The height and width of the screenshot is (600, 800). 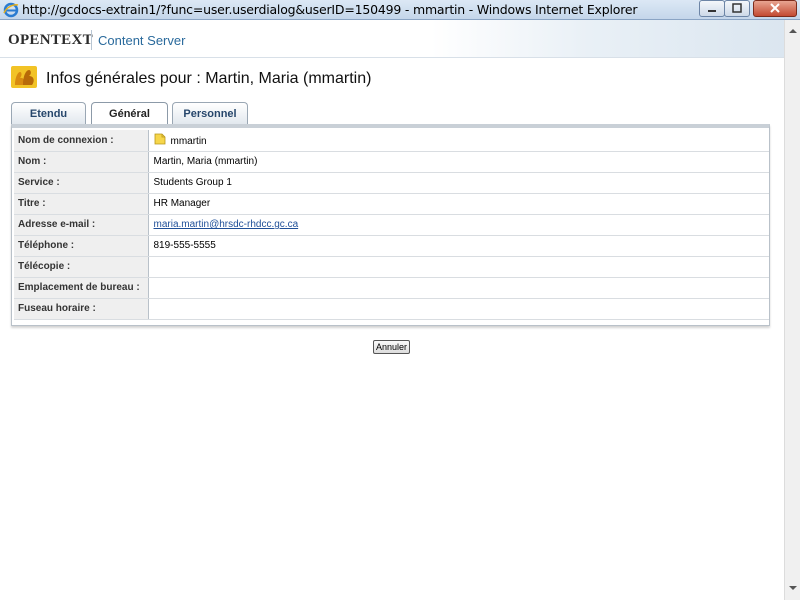 I want to click on login-value: mmartin, so click(x=188, y=142).